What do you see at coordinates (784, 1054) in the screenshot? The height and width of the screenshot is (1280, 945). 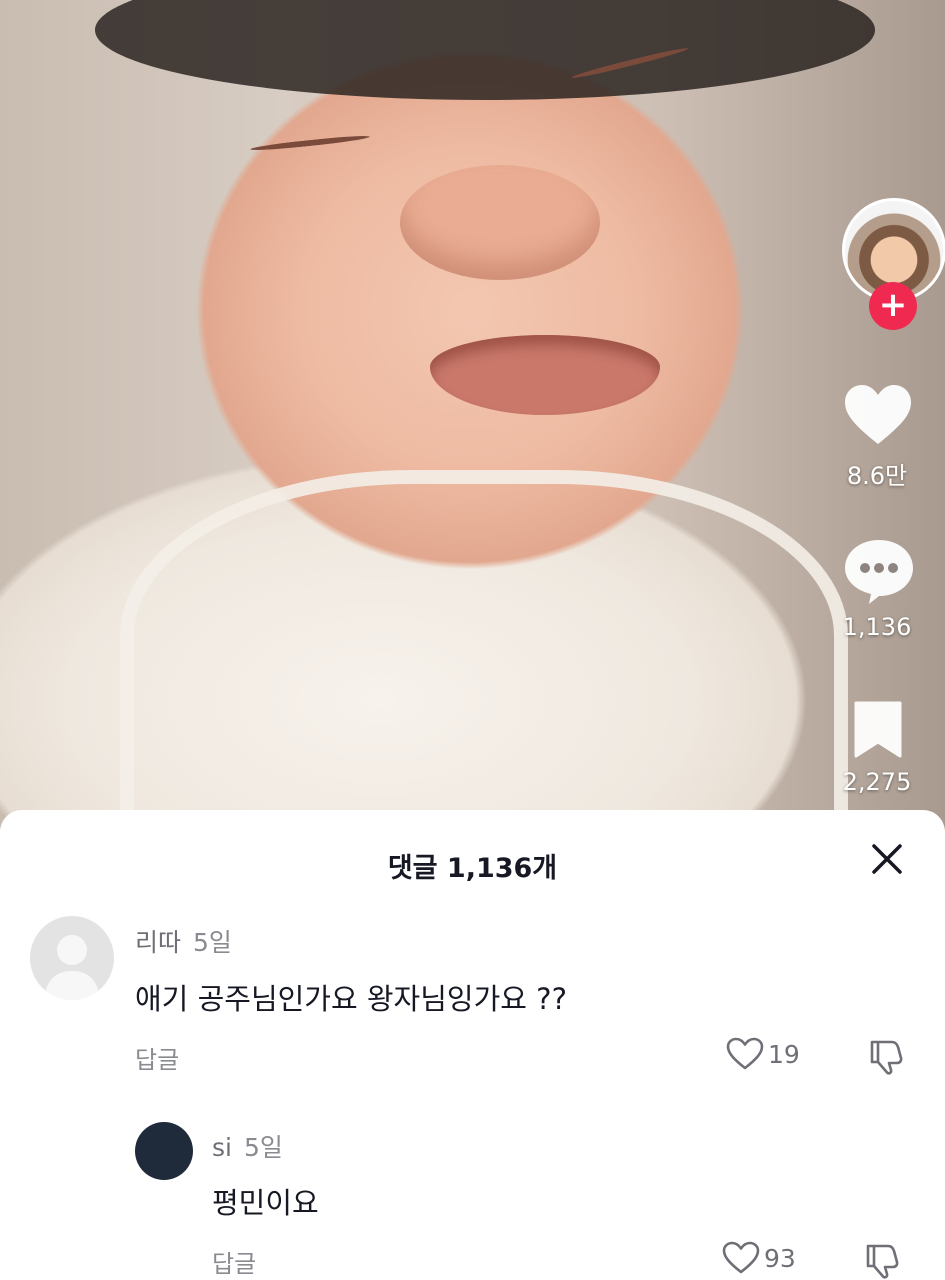 I see `comment-like-count: 19` at bounding box center [784, 1054].